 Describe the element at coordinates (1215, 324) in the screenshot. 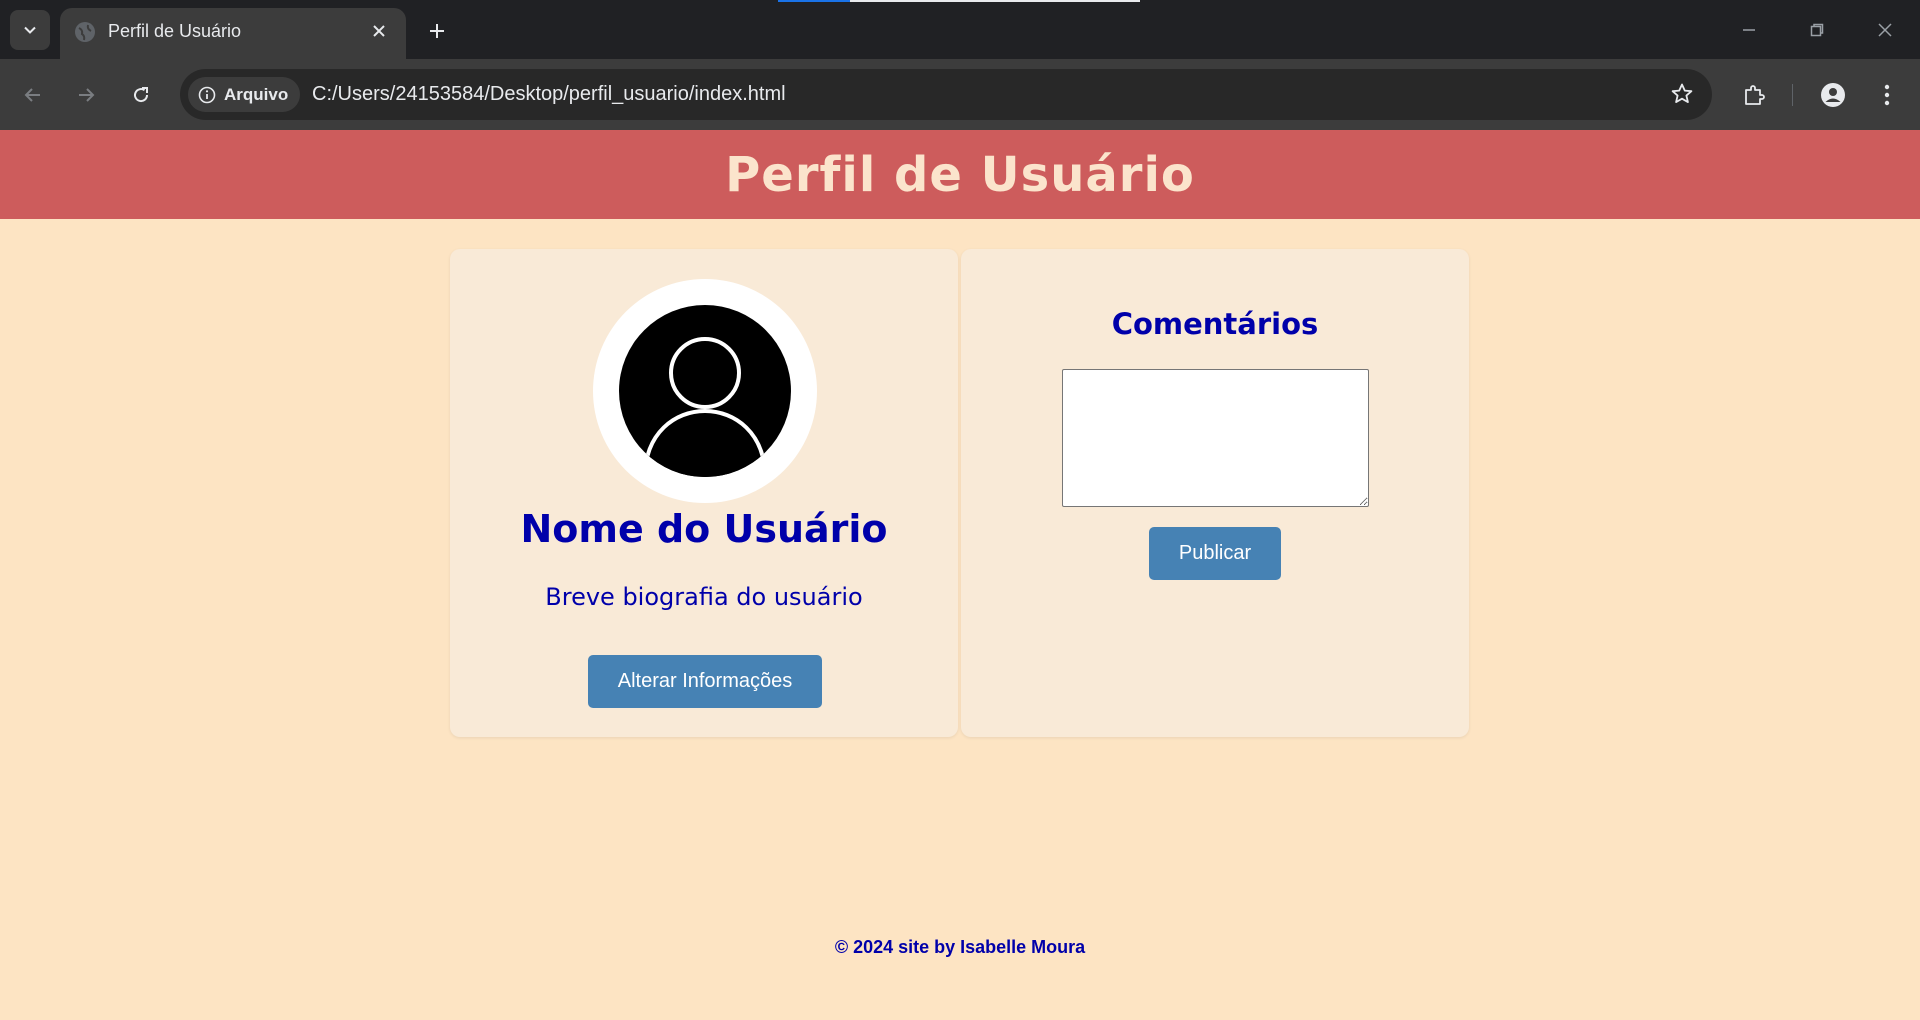

I see `comments-title: Comentários` at that location.